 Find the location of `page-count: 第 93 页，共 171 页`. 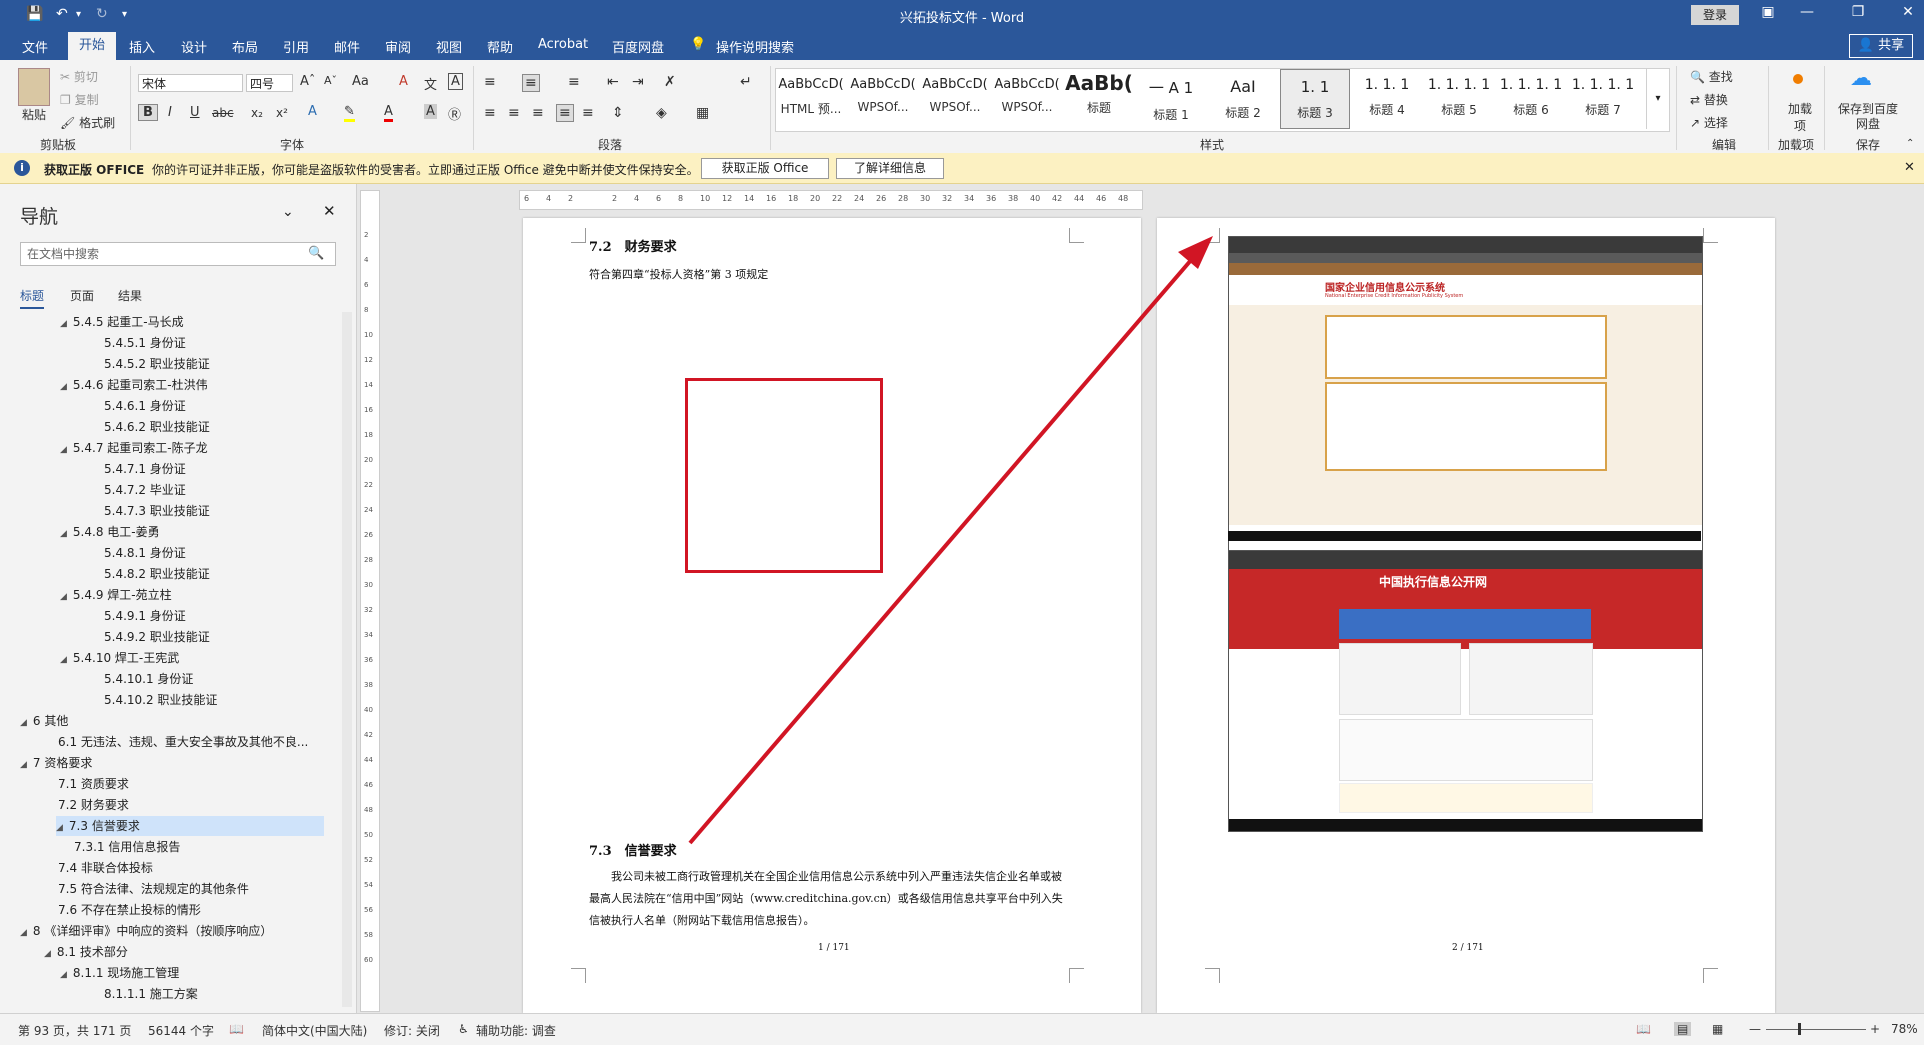

page-count: 第 93 页，共 171 页 is located at coordinates (74, 1030).